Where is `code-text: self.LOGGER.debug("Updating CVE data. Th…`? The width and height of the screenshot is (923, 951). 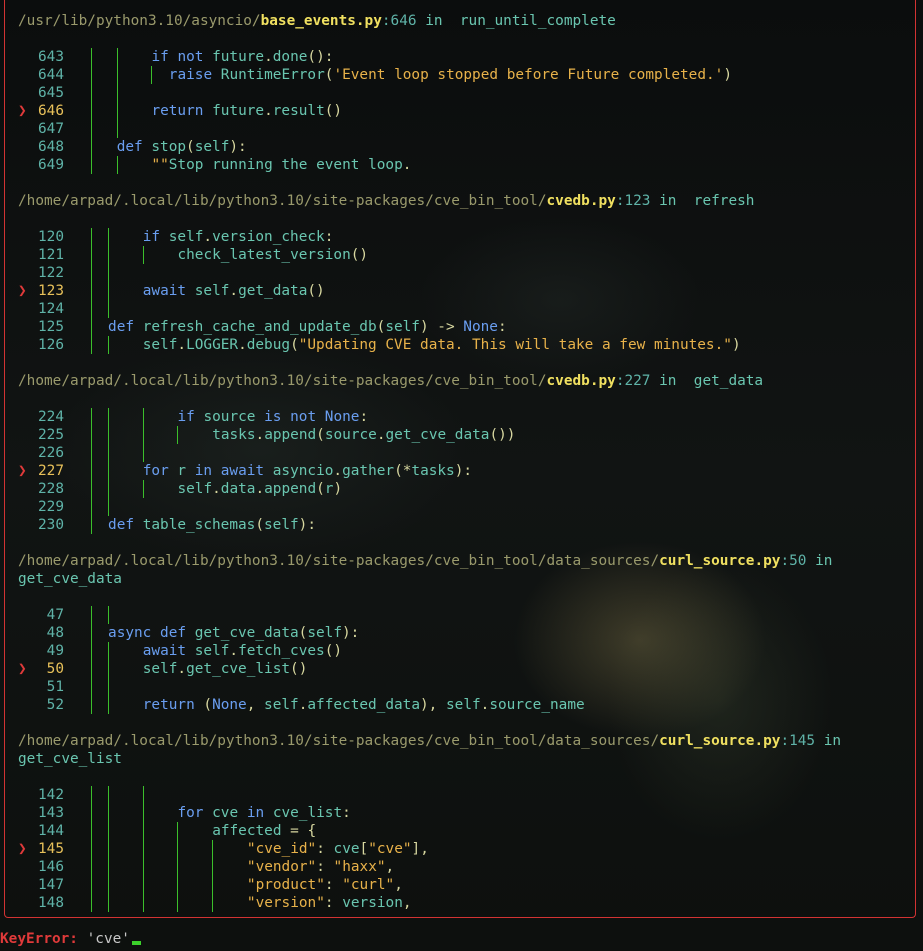 code-text: self.LOGGER.debug("Updating CVE data. Th… is located at coordinates (441, 345).